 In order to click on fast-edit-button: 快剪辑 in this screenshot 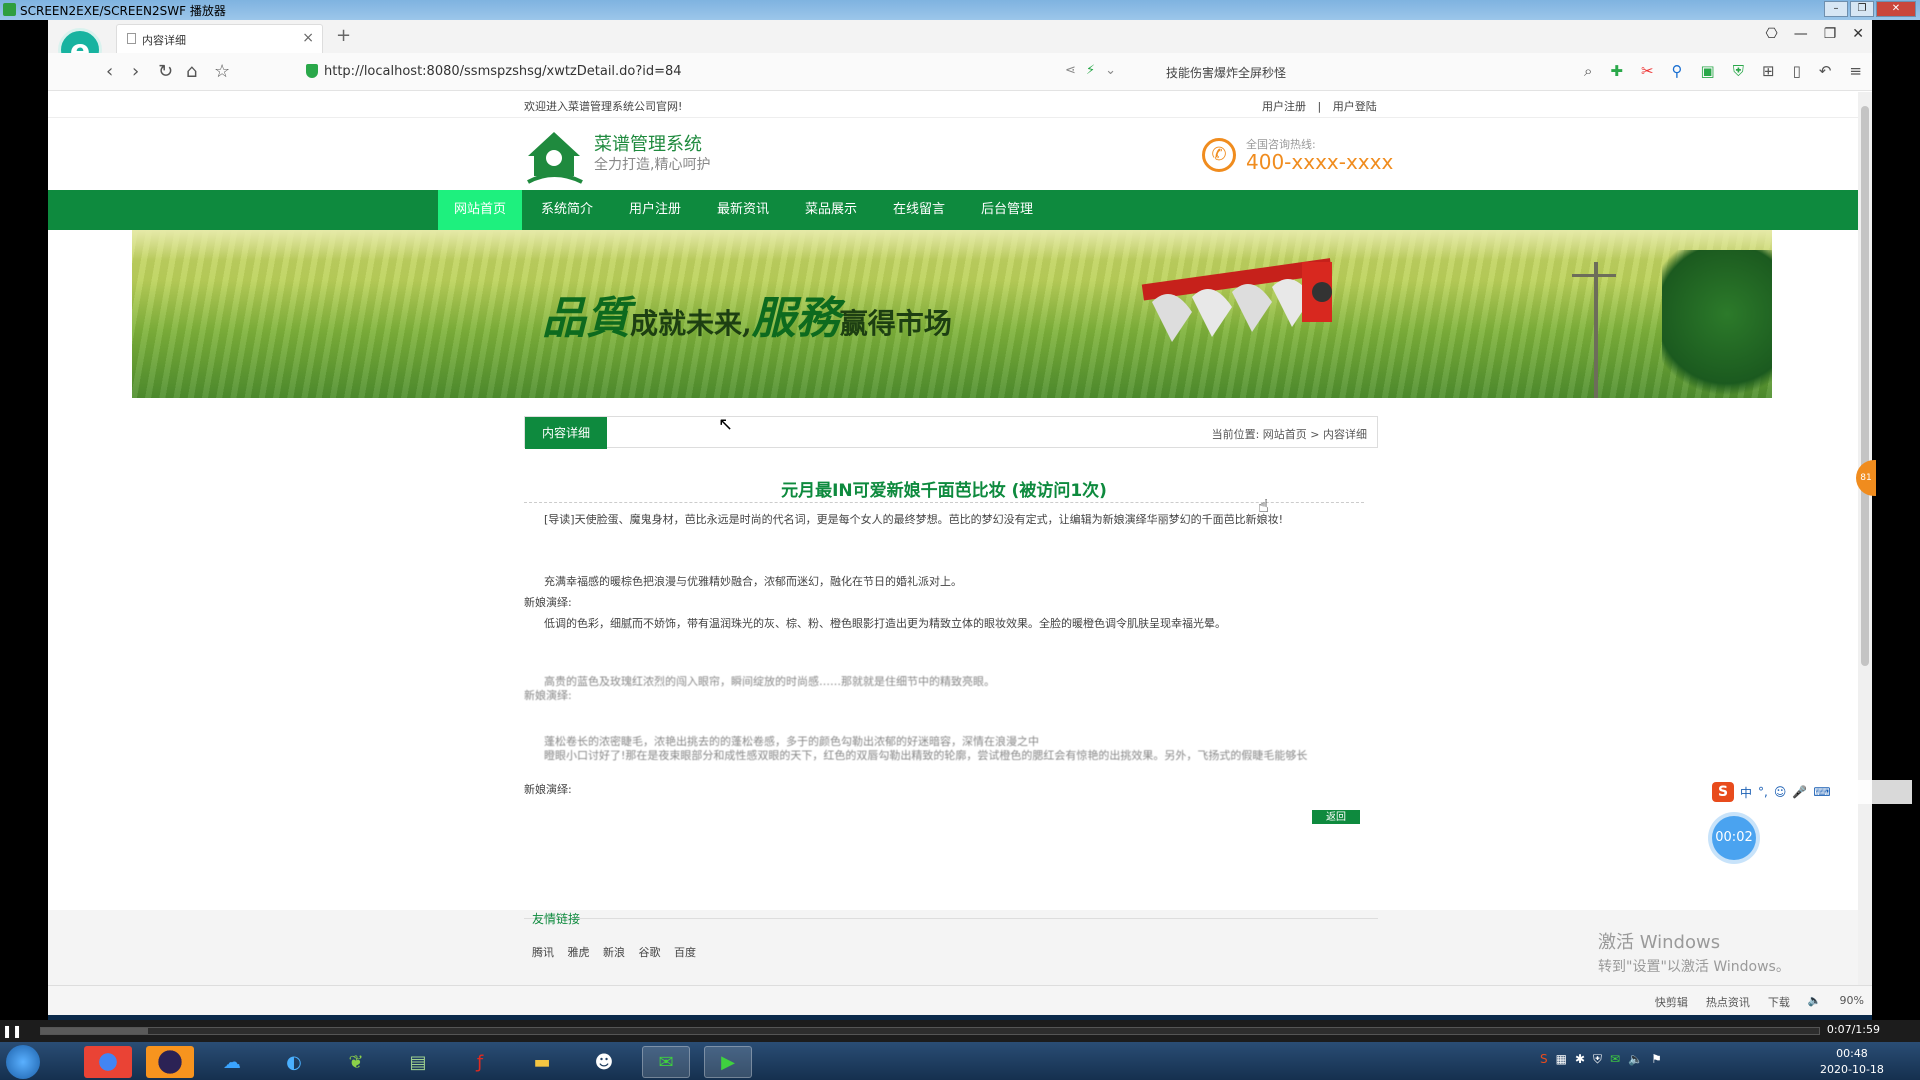, I will do `click(1671, 1002)`.